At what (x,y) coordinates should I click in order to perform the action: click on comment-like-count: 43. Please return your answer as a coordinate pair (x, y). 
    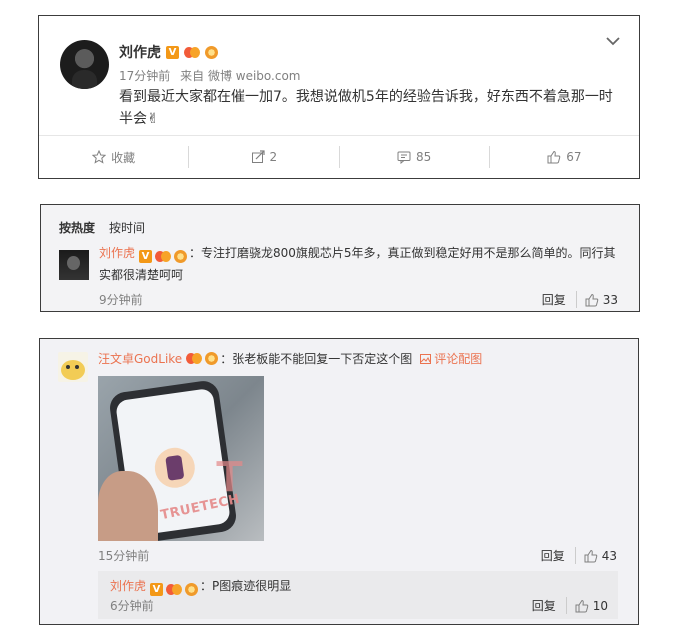
    Looking at the image, I should click on (609, 555).